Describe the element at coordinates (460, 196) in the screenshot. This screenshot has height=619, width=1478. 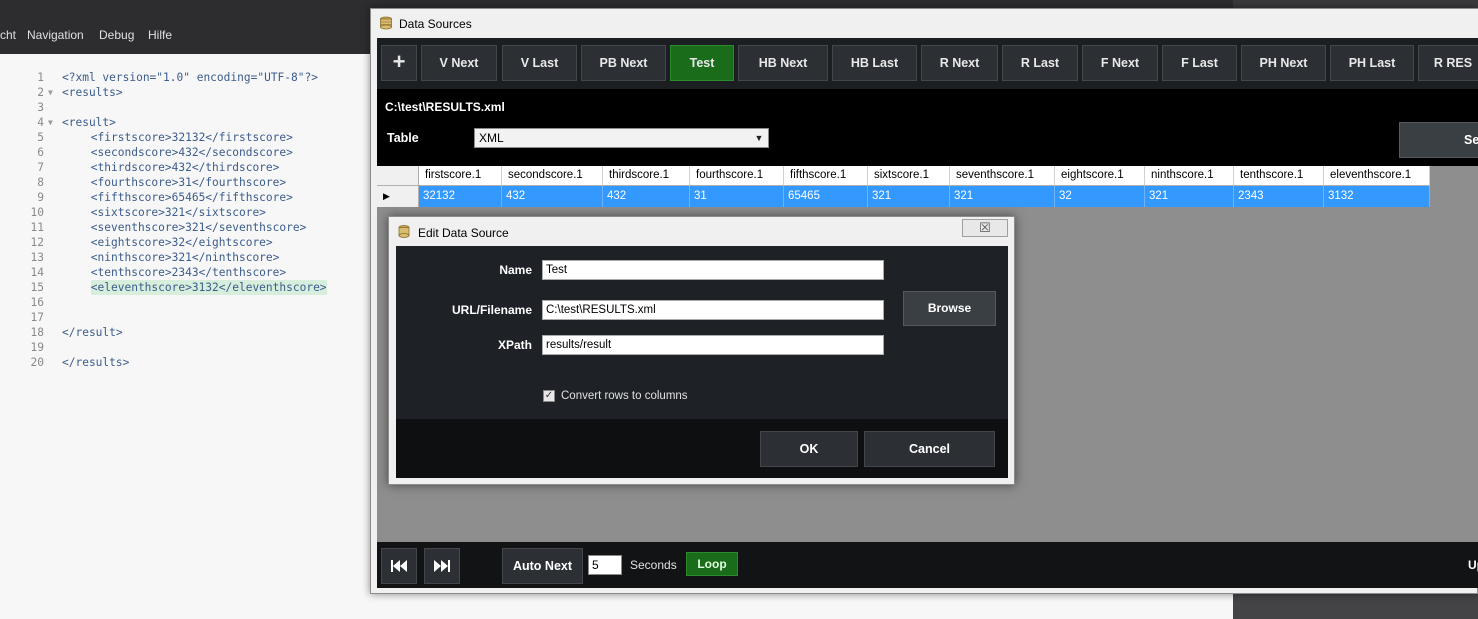
I see `table-cell: 32132` at that location.